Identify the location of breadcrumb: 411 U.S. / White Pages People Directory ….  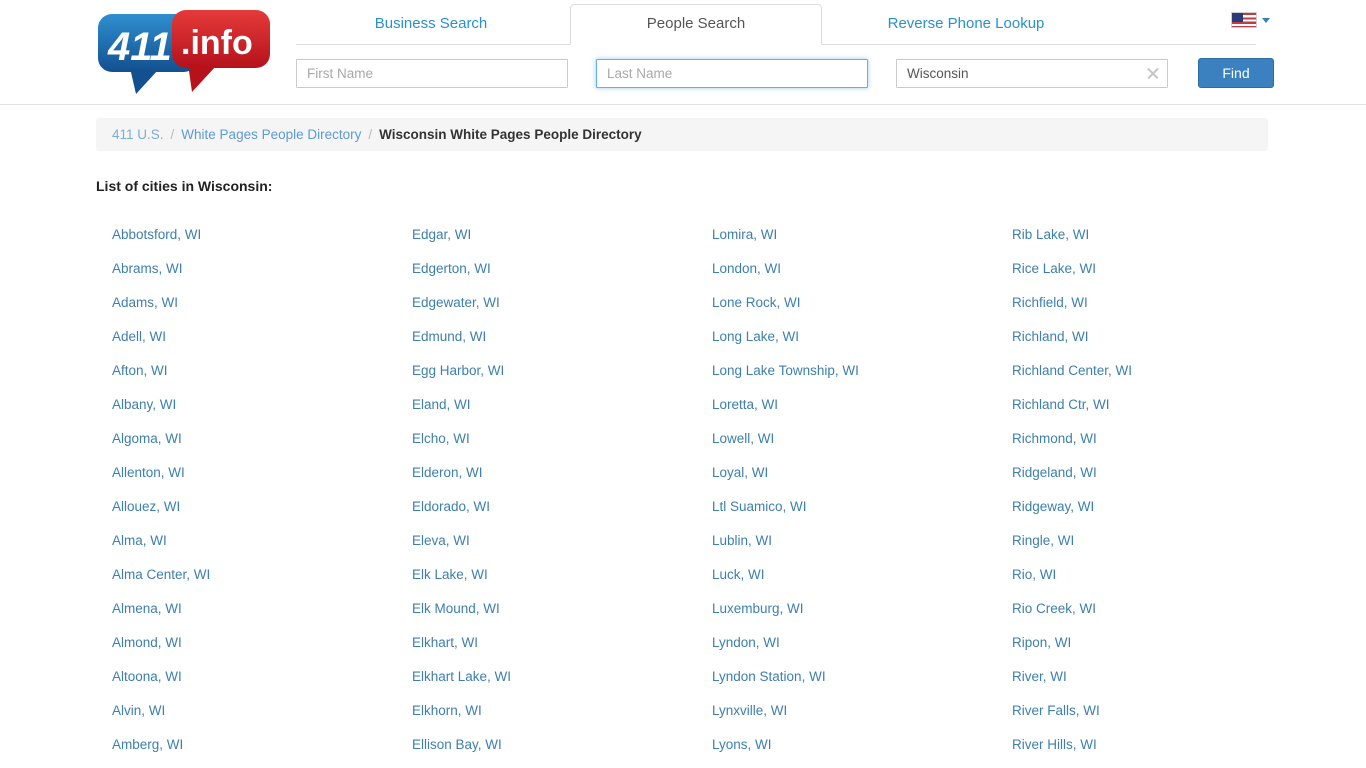
(682, 134).